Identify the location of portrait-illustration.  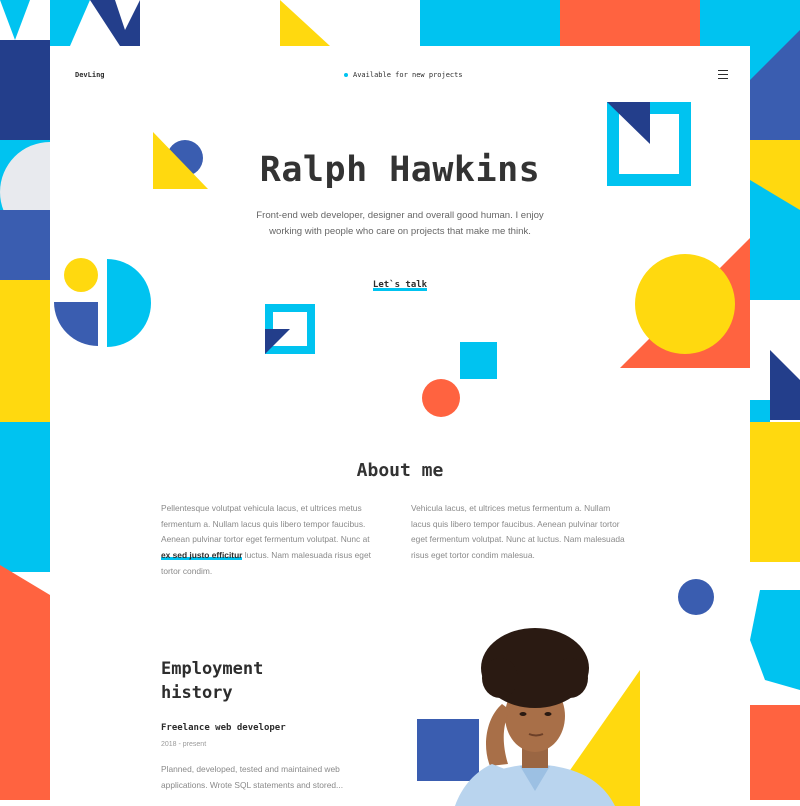
(528, 717).